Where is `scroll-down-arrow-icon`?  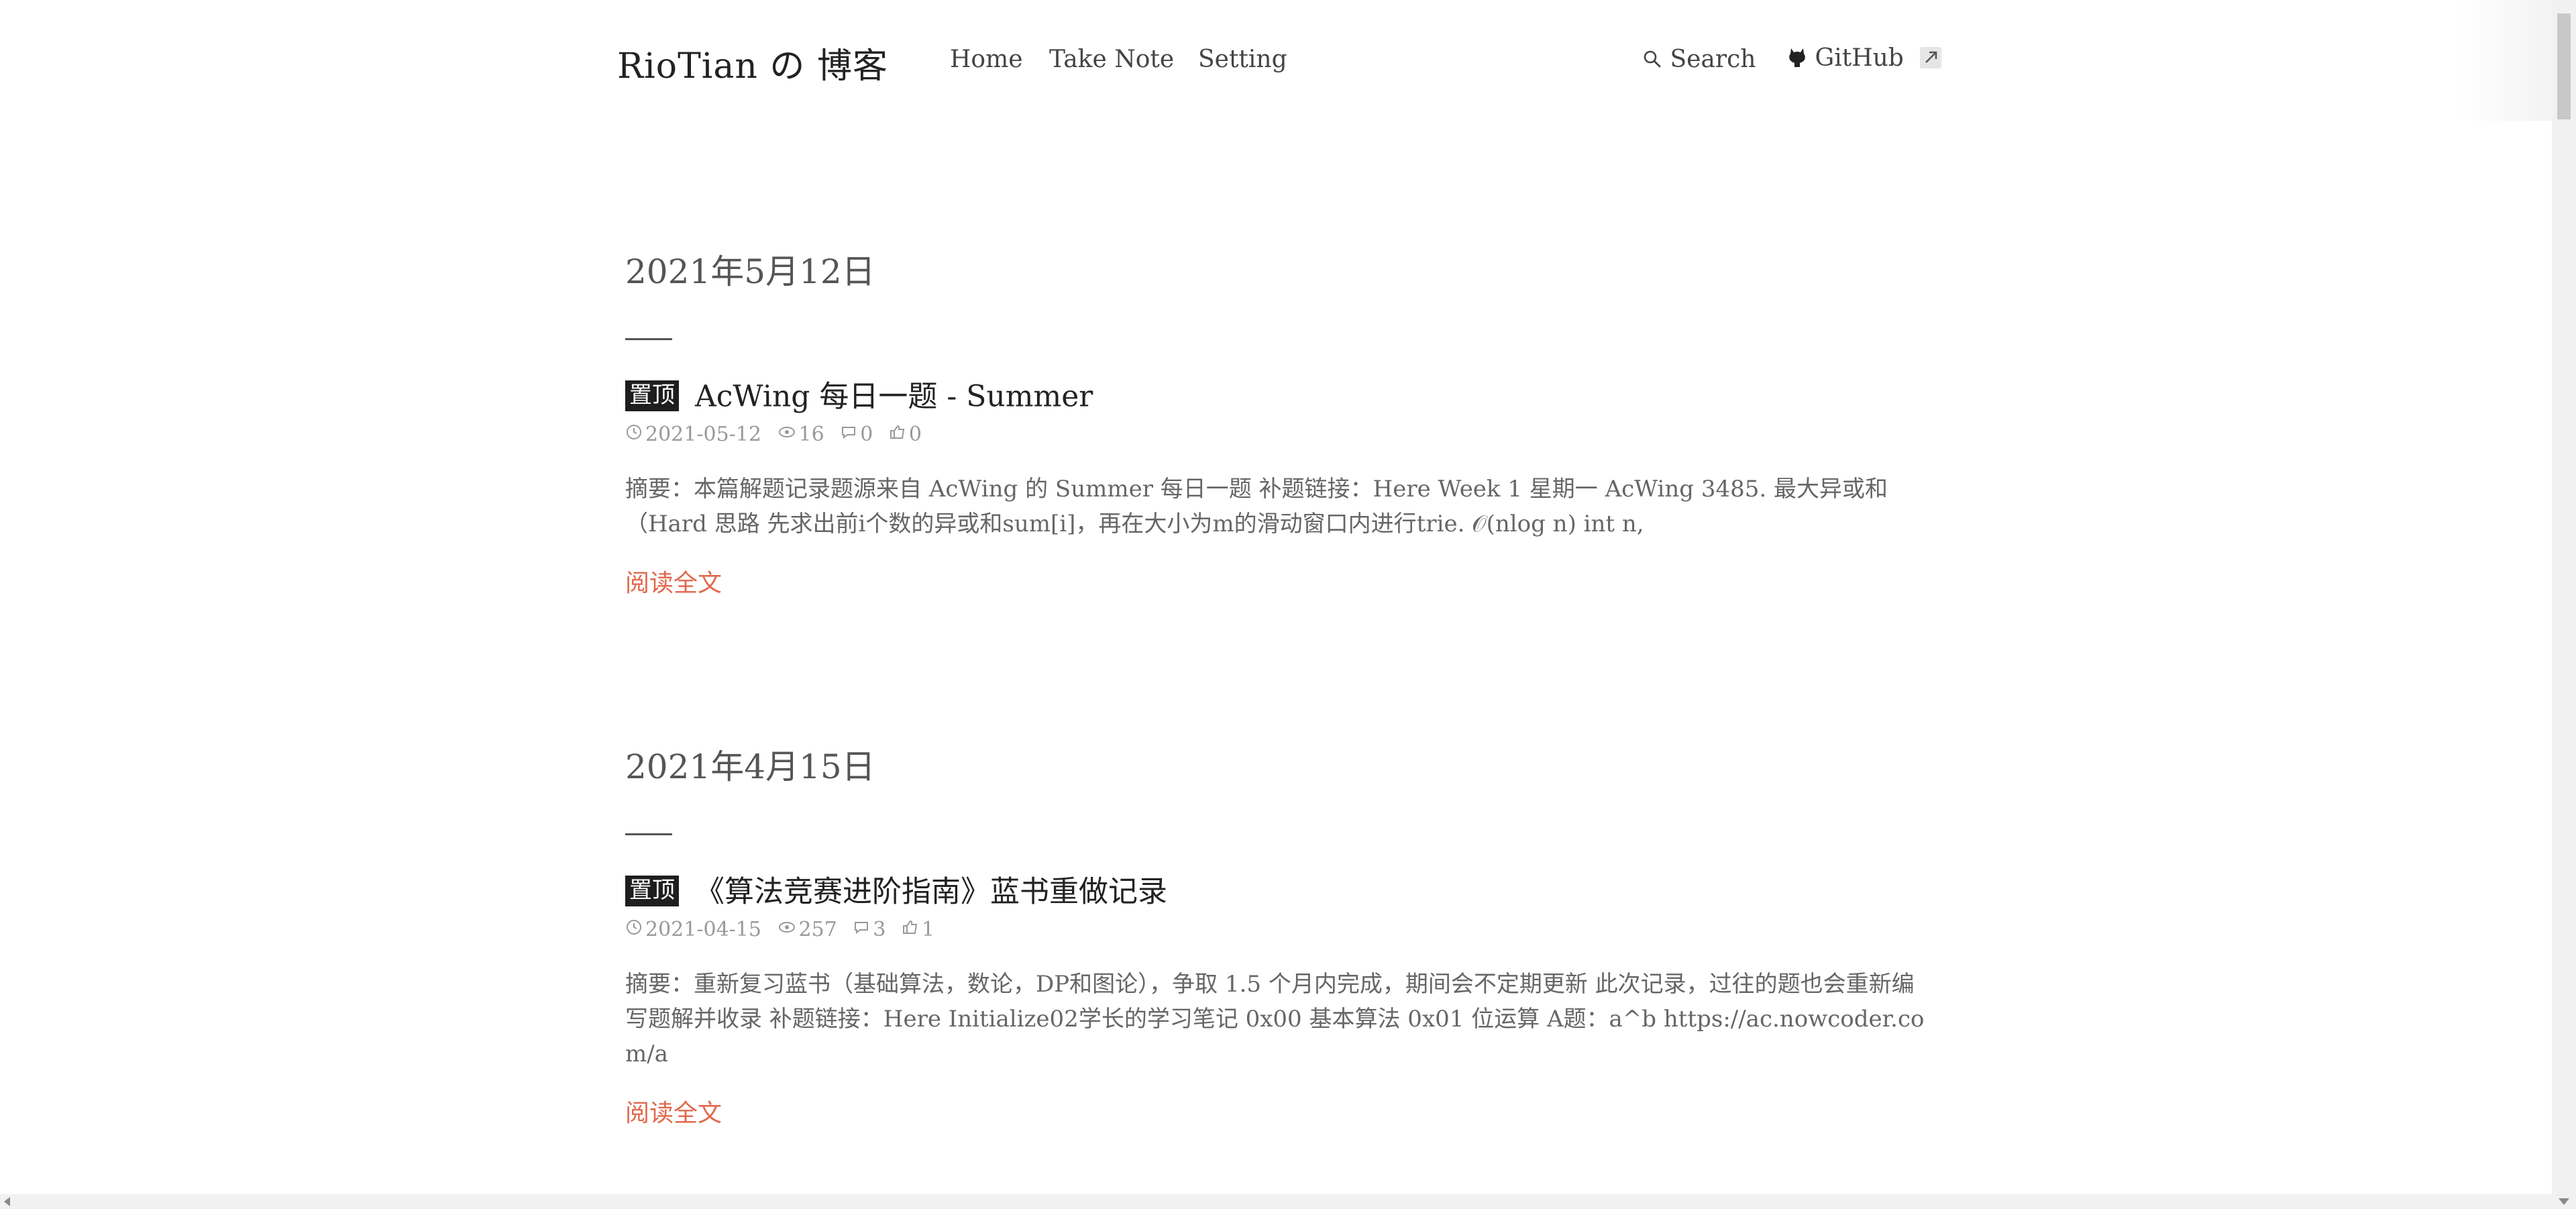 scroll-down-arrow-icon is located at coordinates (2564, 1201).